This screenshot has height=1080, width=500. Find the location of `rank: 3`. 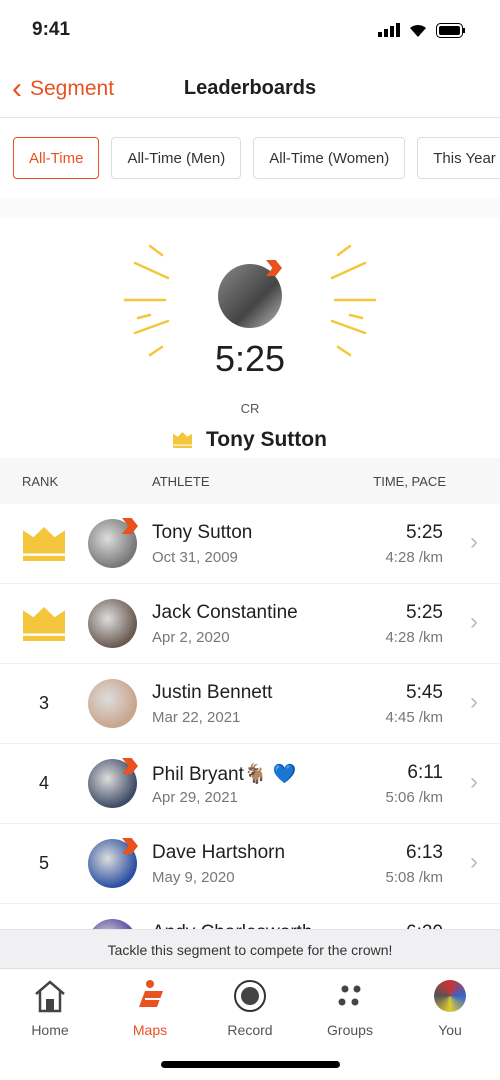

rank: 3 is located at coordinates (43, 703).